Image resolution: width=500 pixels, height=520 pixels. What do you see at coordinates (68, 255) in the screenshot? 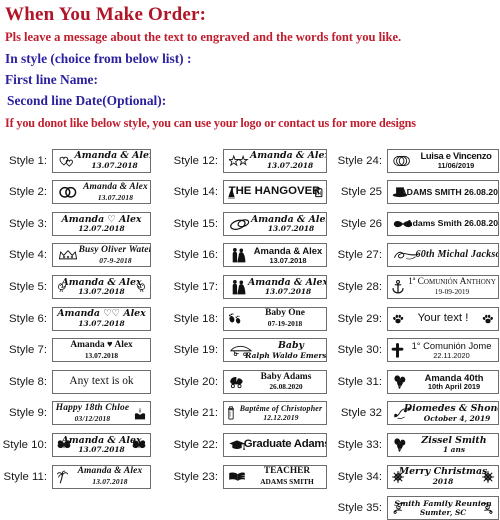
I see `crown-icon` at bounding box center [68, 255].